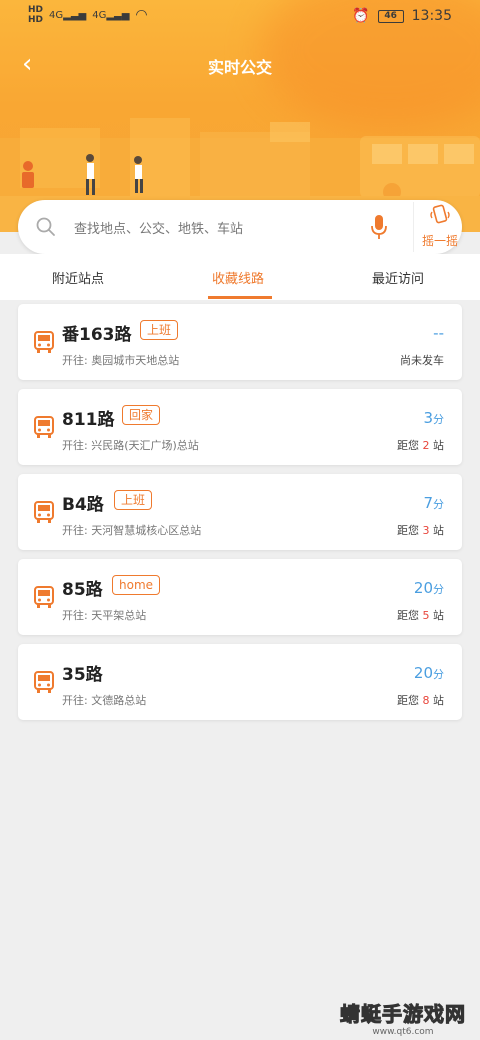  Describe the element at coordinates (158, 227) in the screenshot. I see `search-input: 查找地点、公交、地铁、车站` at that location.